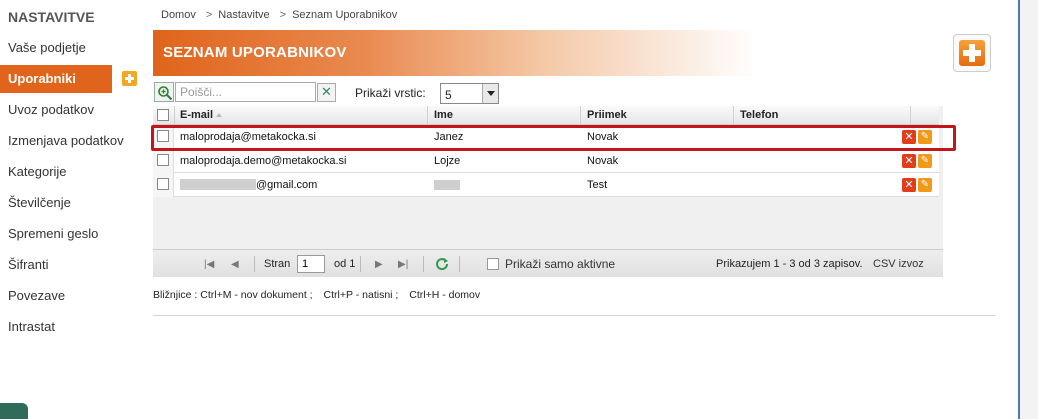 The width and height of the screenshot is (1038, 419). What do you see at coordinates (263, 161) in the screenshot?
I see `cell-email: maloprodaja.demo@metakocka.si` at bounding box center [263, 161].